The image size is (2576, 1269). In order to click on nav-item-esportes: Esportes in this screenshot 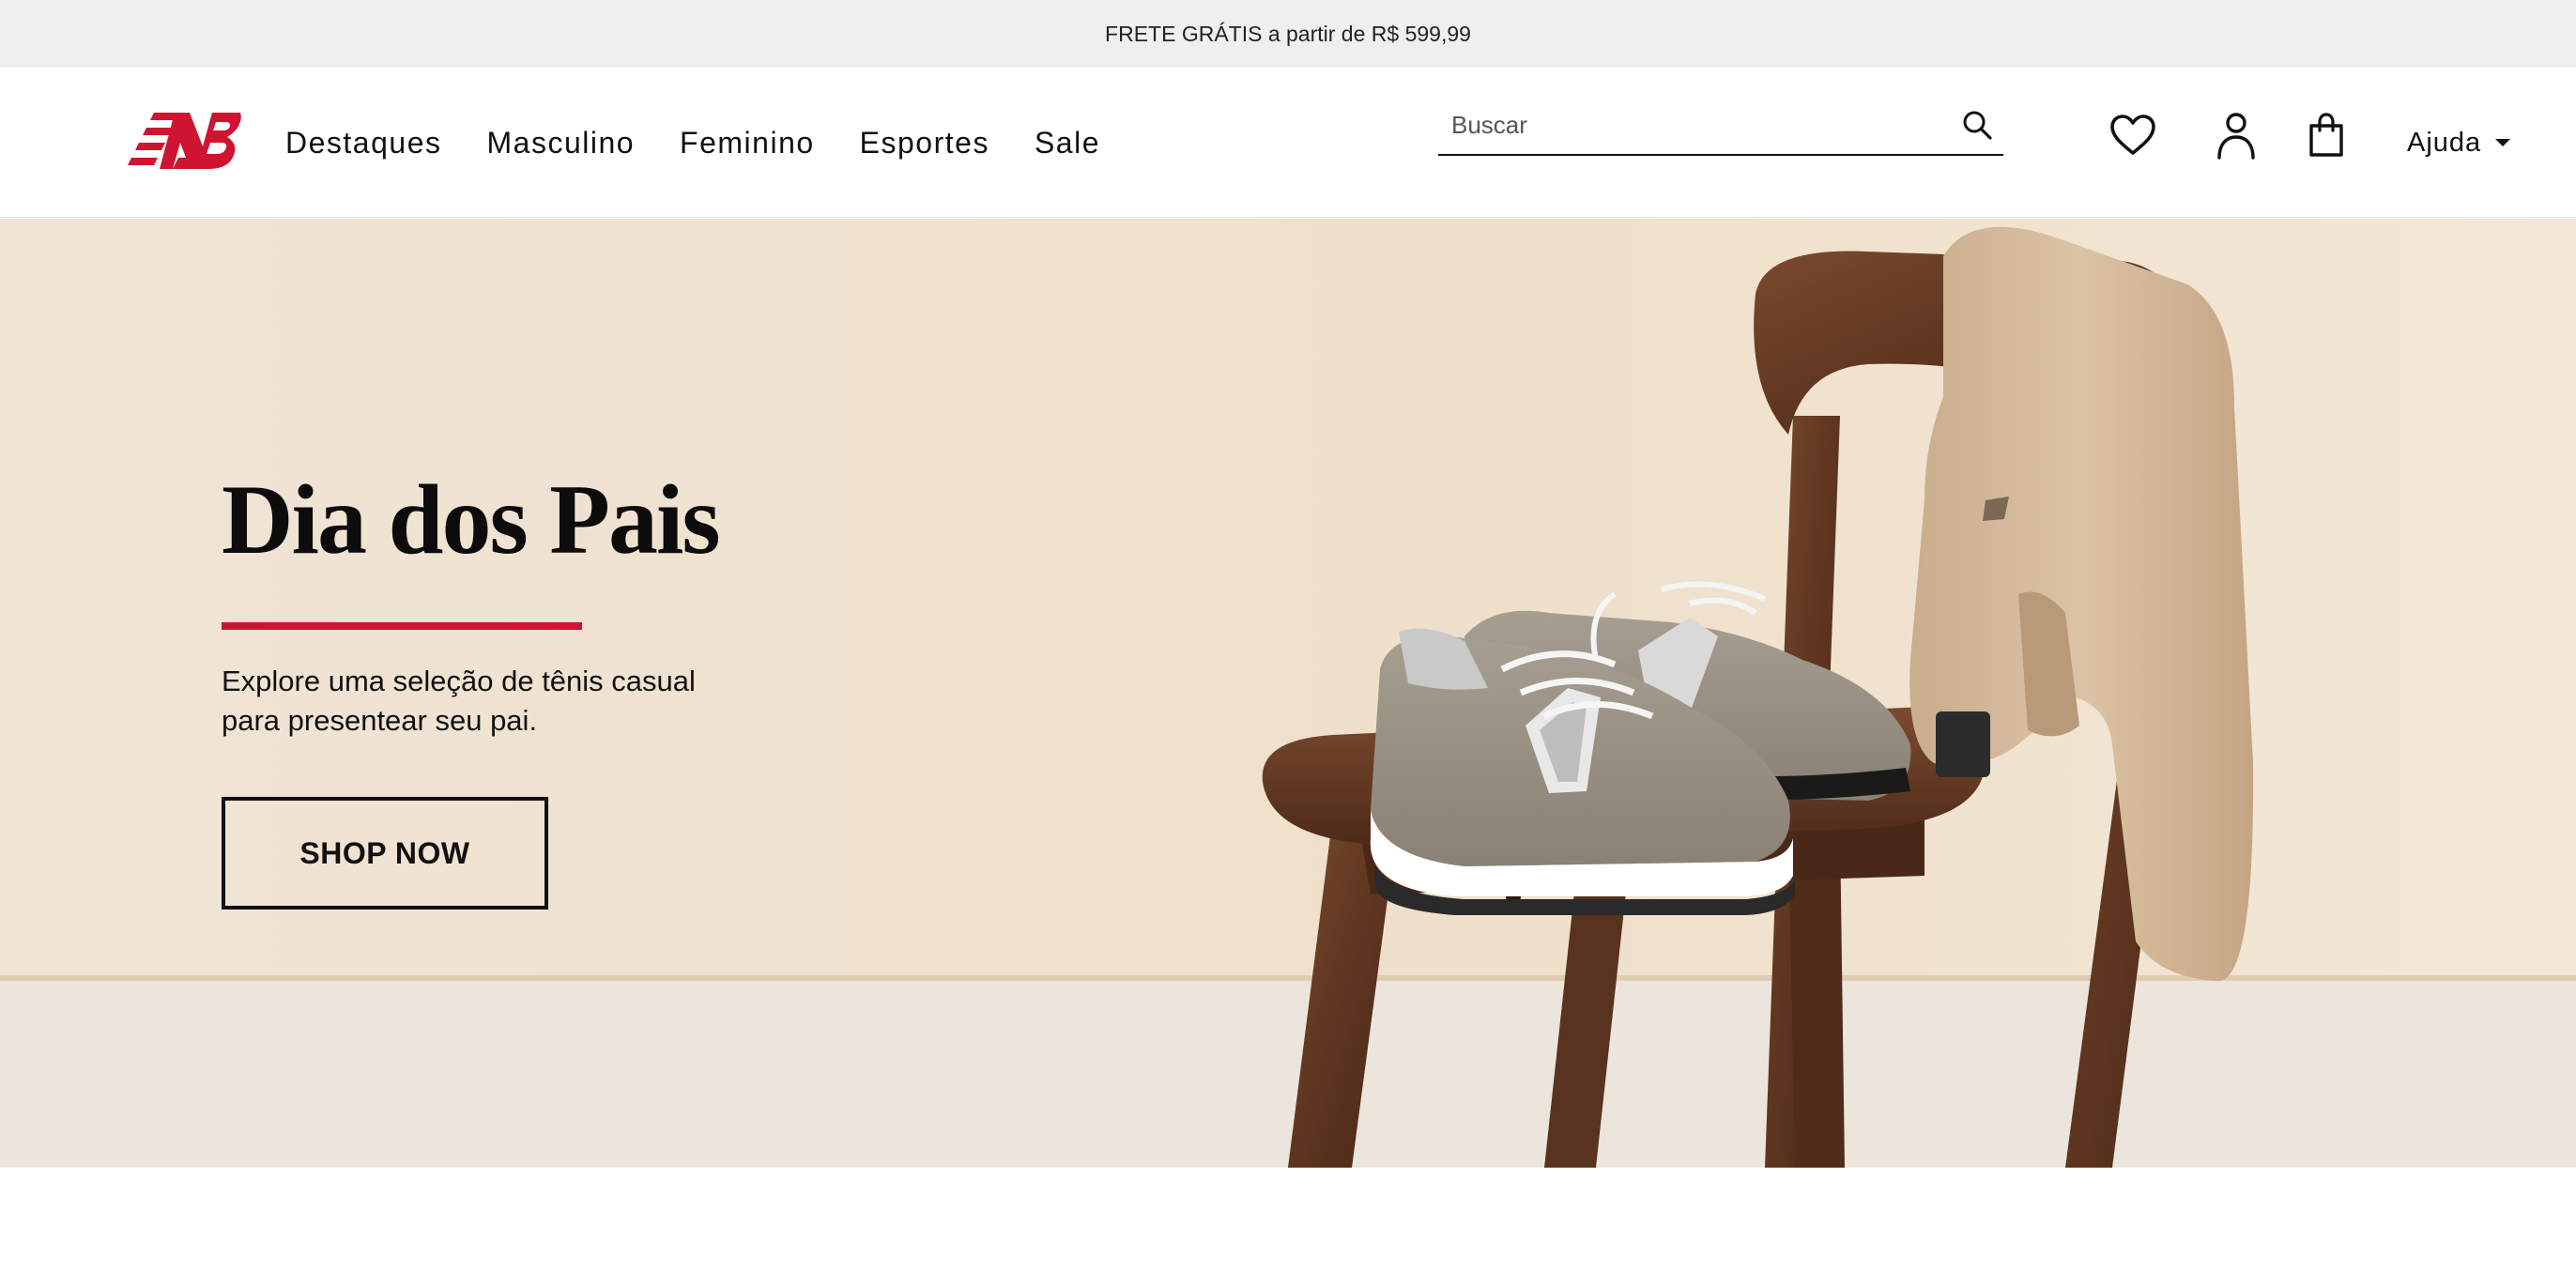, I will do `click(925, 143)`.